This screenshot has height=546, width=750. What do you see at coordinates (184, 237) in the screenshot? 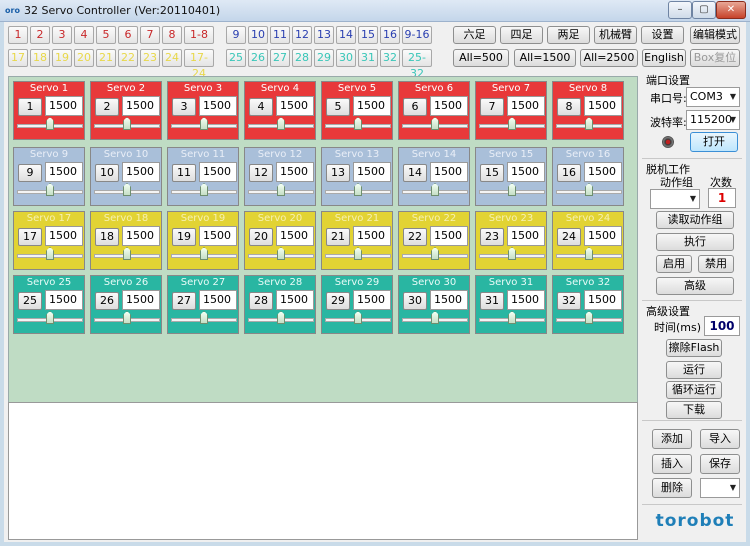
I see `servo-id-button: 19` at bounding box center [184, 237].